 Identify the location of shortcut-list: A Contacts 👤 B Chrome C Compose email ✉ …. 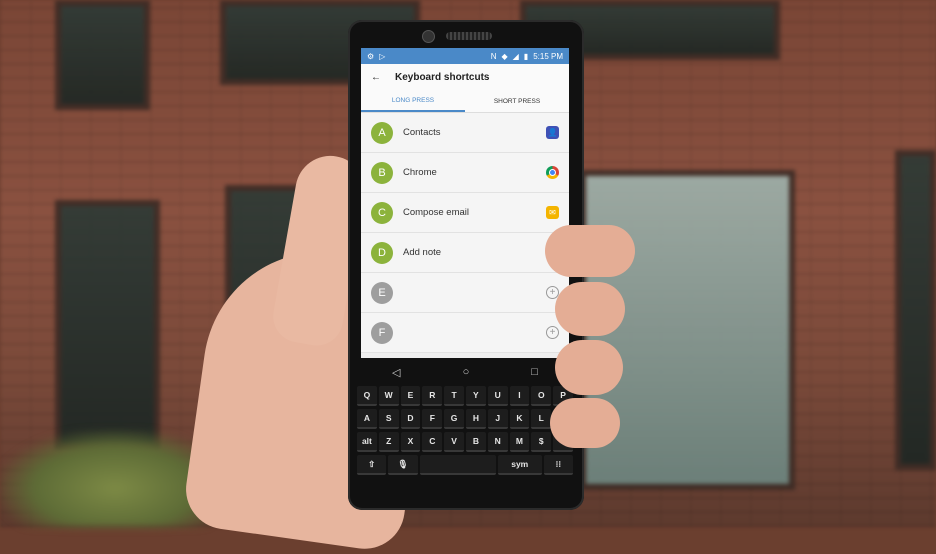
(465, 233).